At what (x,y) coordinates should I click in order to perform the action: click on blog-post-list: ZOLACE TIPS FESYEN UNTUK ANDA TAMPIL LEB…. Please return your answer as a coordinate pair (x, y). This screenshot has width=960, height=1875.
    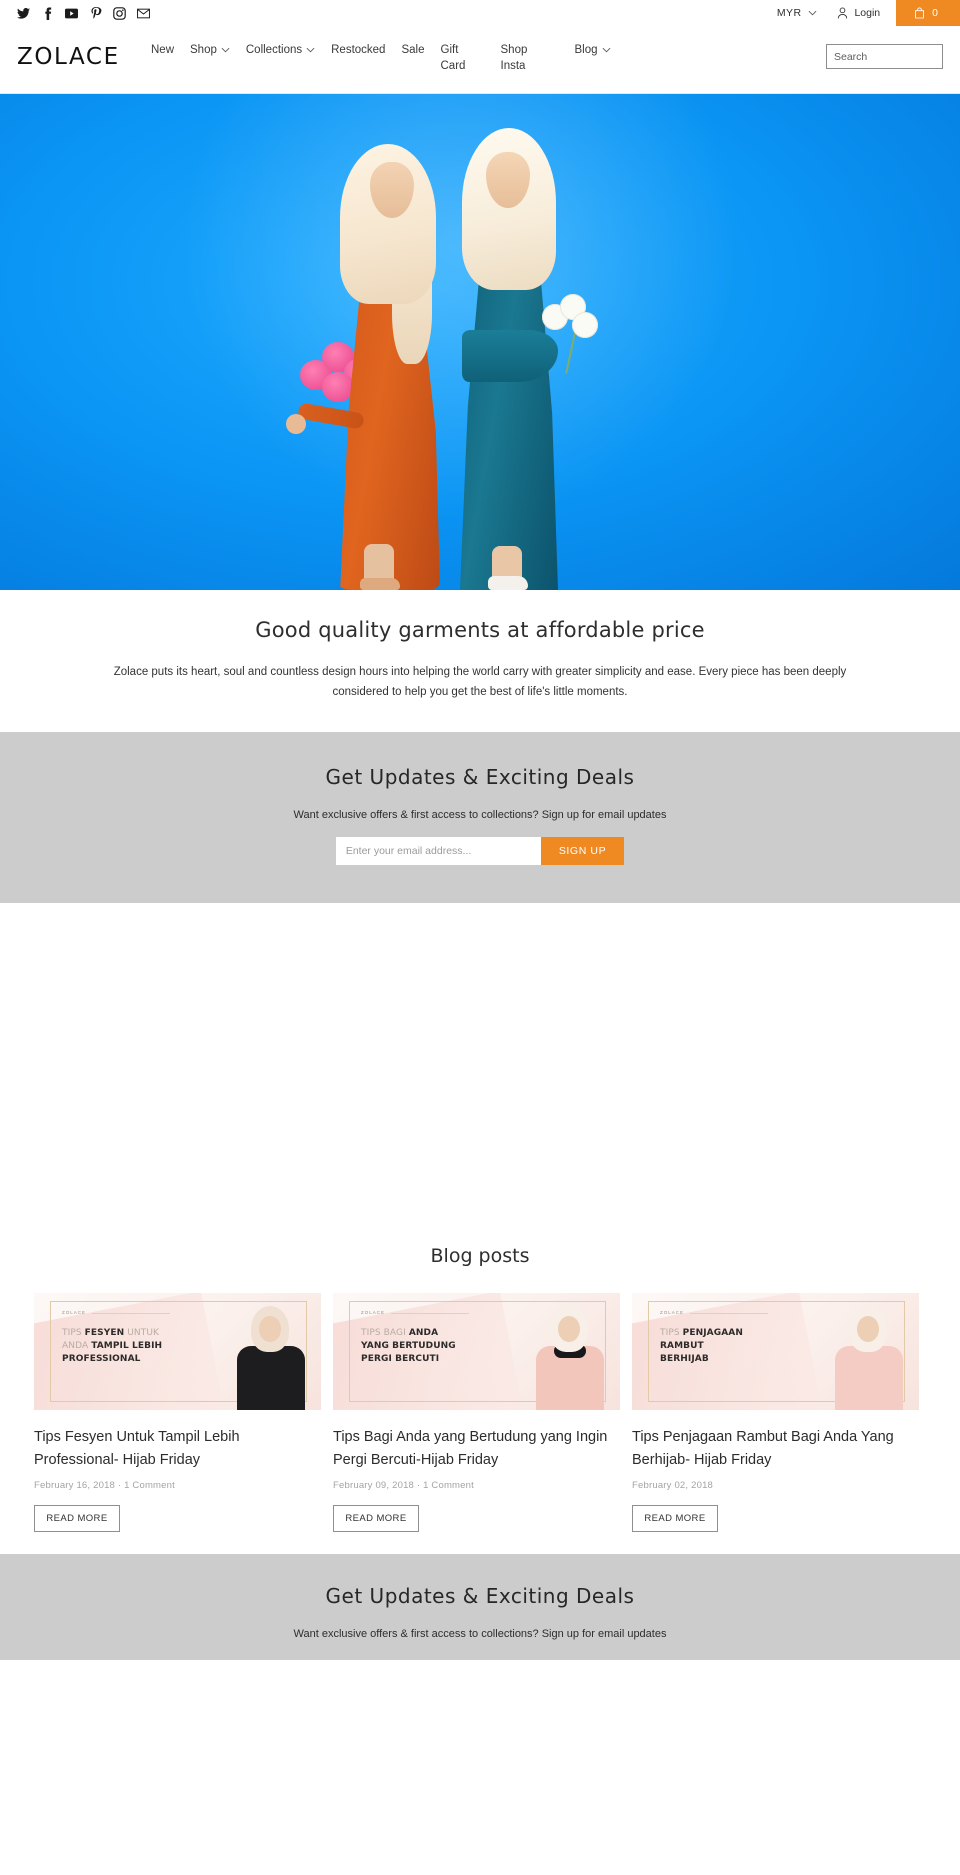
    Looking at the image, I should click on (480, 1412).